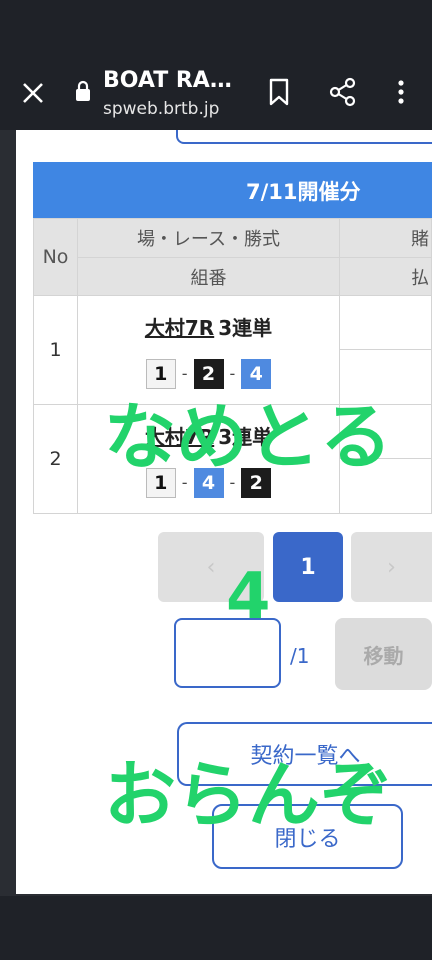  I want to click on system-navigation-bar, so click(216, 928).